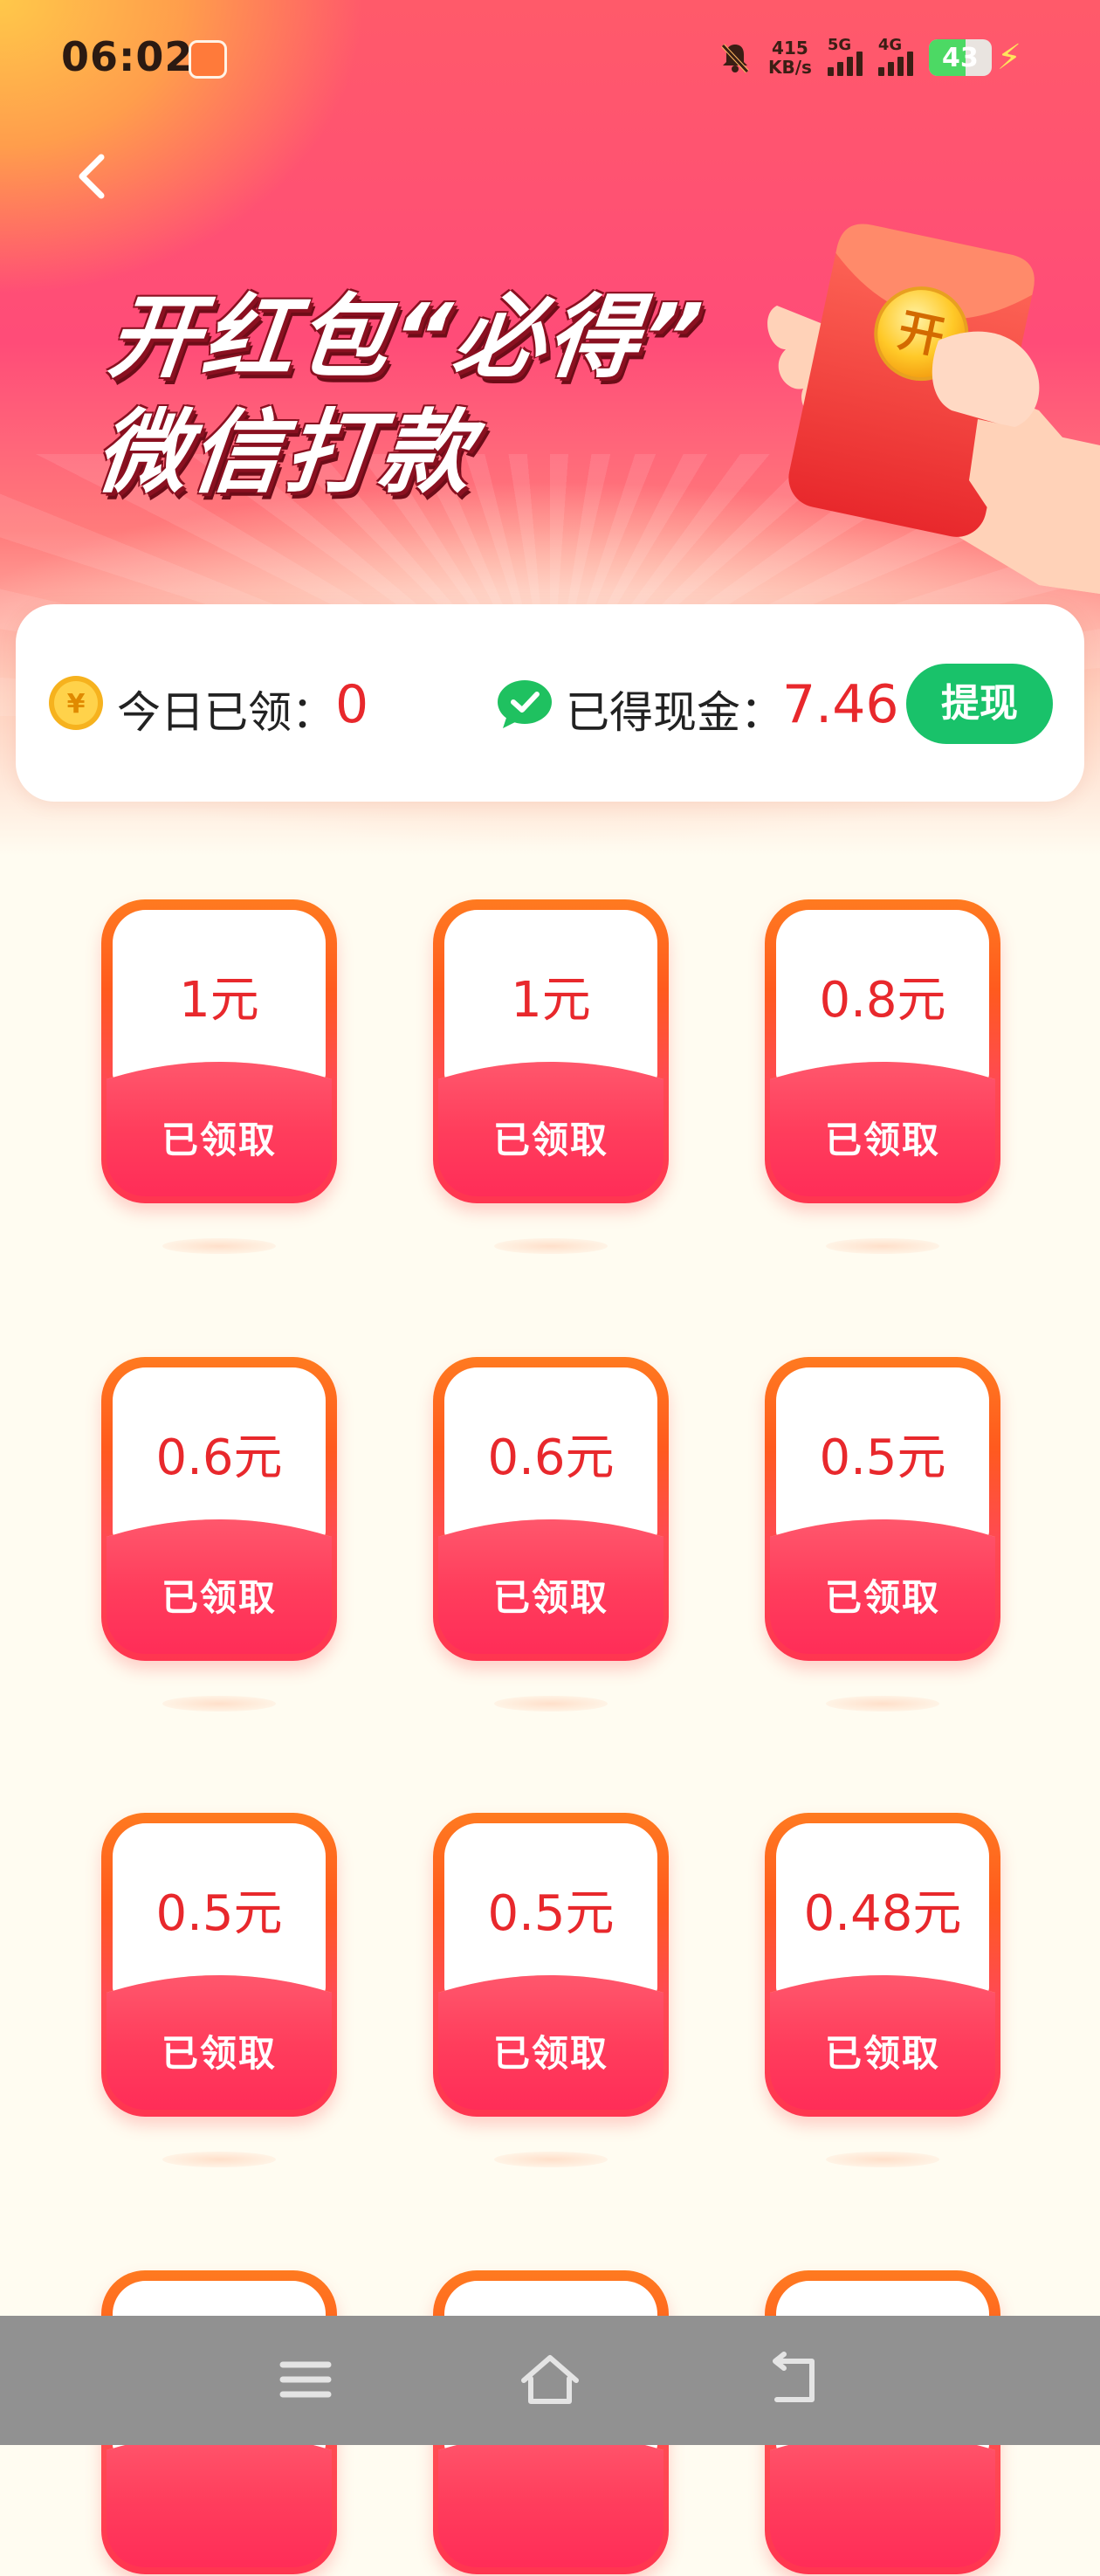 The width and height of the screenshot is (1100, 2576). I want to click on yuan-coin-icon: ¥, so click(76, 703).